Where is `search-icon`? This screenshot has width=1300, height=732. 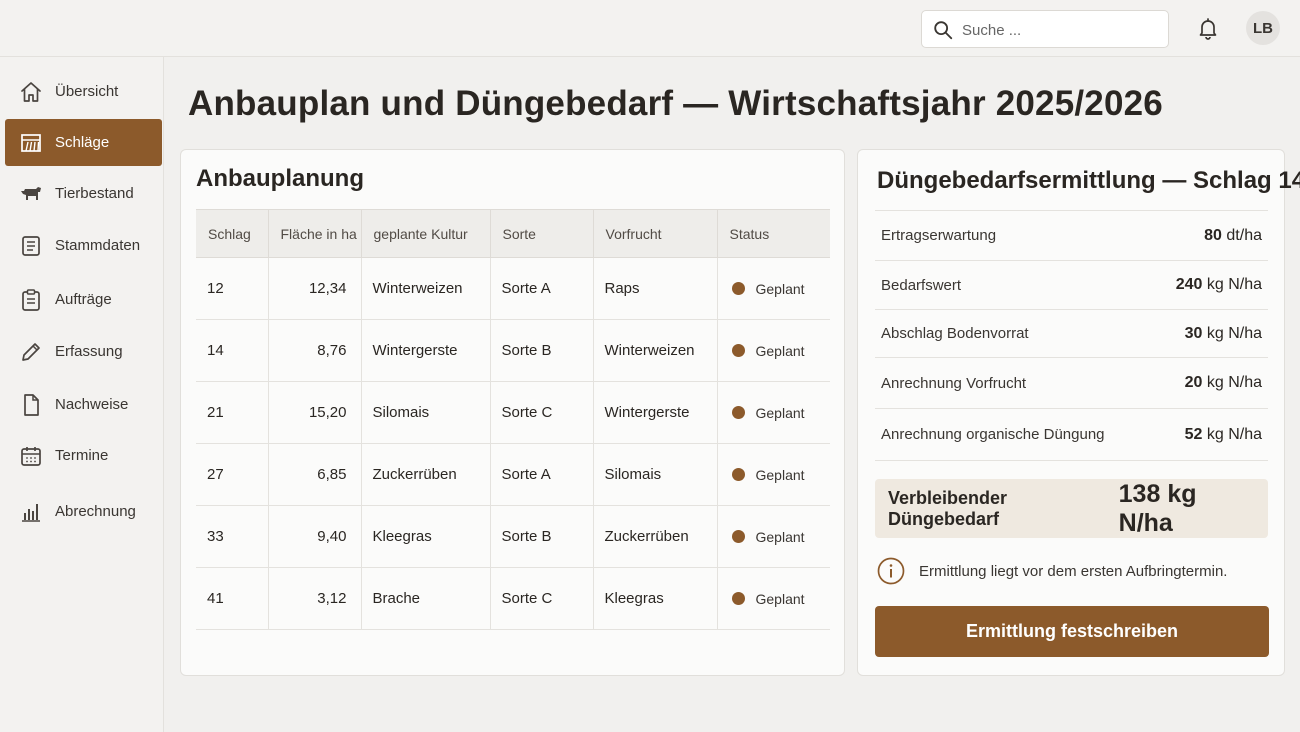
search-icon is located at coordinates (943, 30).